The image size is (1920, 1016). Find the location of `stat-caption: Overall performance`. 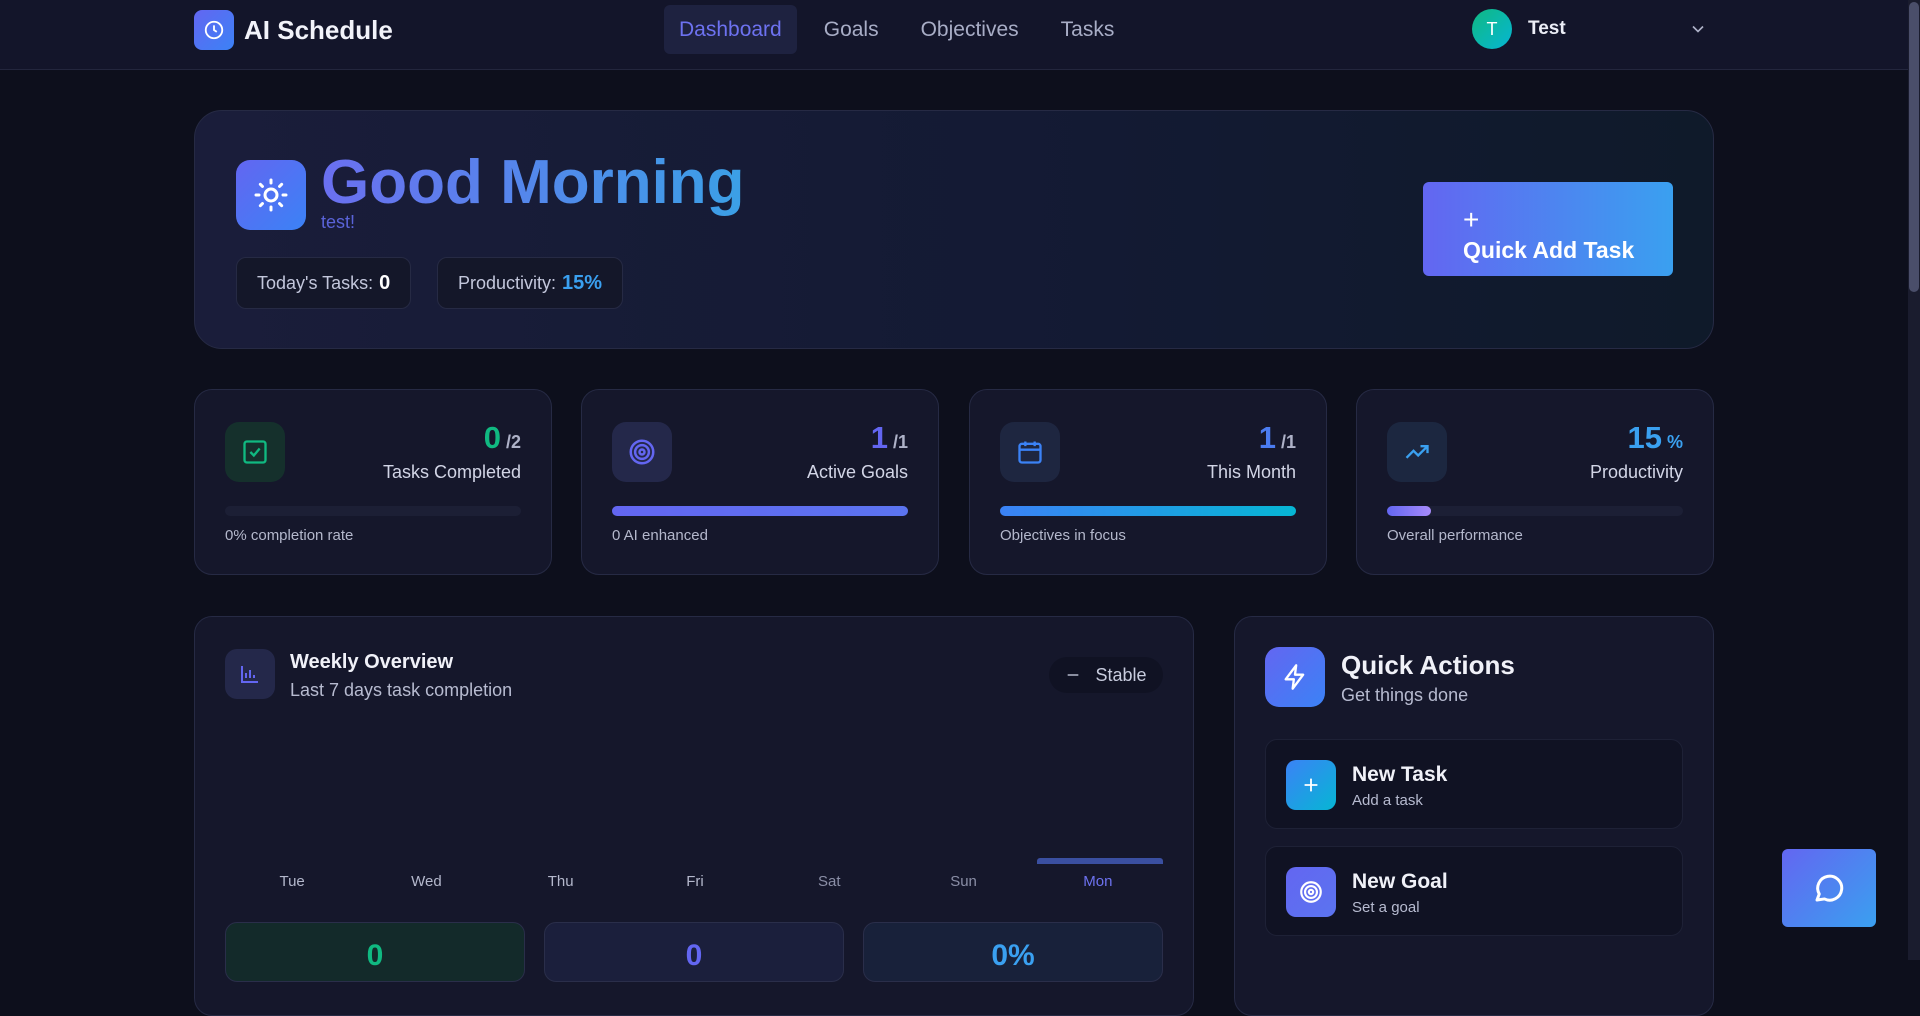

stat-caption: Overall performance is located at coordinates (1455, 535).